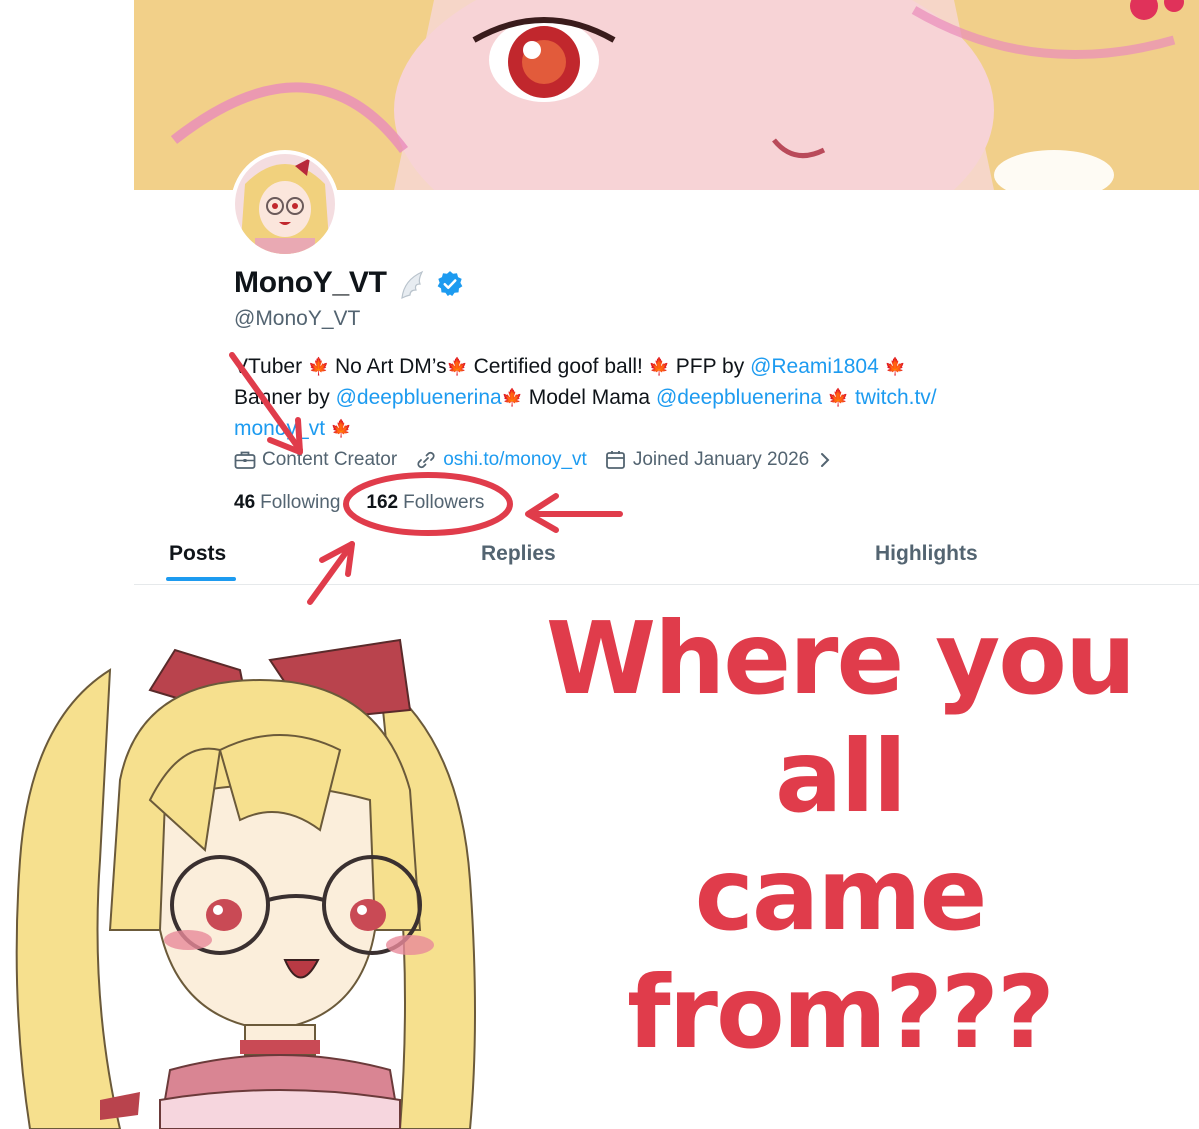 The width and height of the screenshot is (1199, 1129). Describe the element at coordinates (300, 502) in the screenshot. I see `following-label: Following` at that location.